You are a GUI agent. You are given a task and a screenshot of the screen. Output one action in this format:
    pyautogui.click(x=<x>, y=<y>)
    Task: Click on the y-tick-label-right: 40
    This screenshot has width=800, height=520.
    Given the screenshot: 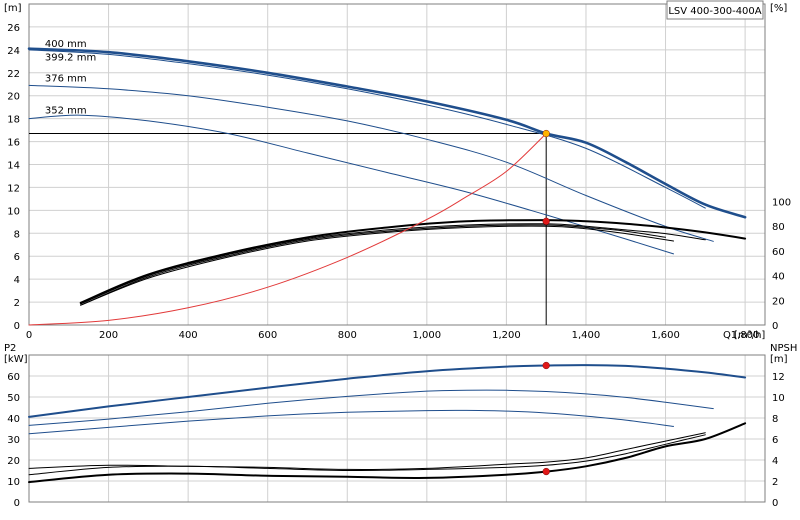 What is the action you would take?
    pyautogui.click(x=778, y=277)
    